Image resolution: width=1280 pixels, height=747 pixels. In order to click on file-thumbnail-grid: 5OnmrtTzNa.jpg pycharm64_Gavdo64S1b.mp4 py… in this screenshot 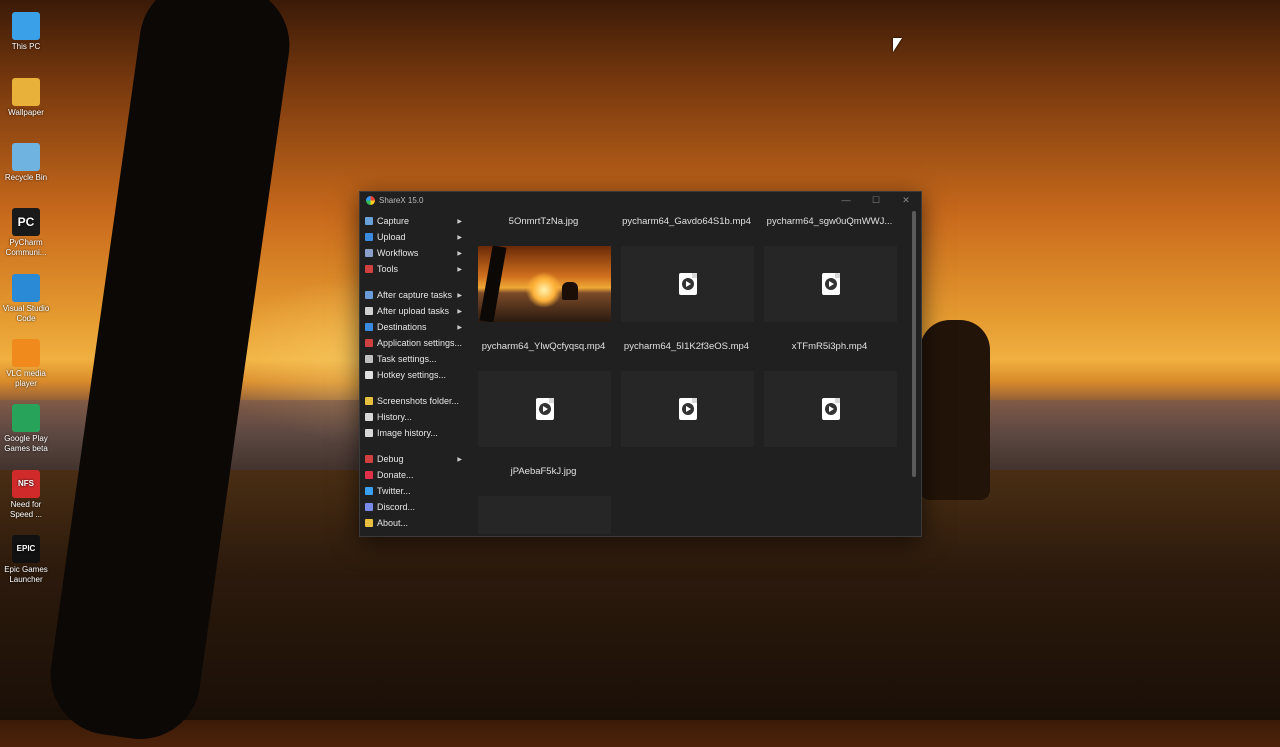, I will do `click(693, 373)`.